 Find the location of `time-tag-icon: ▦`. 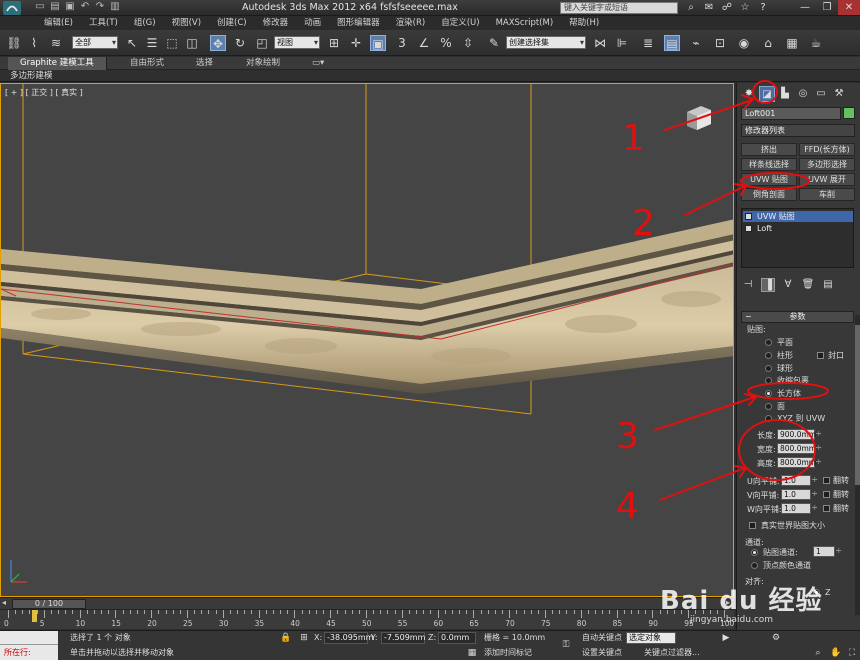

time-tag-icon: ▦ is located at coordinates (472, 653).